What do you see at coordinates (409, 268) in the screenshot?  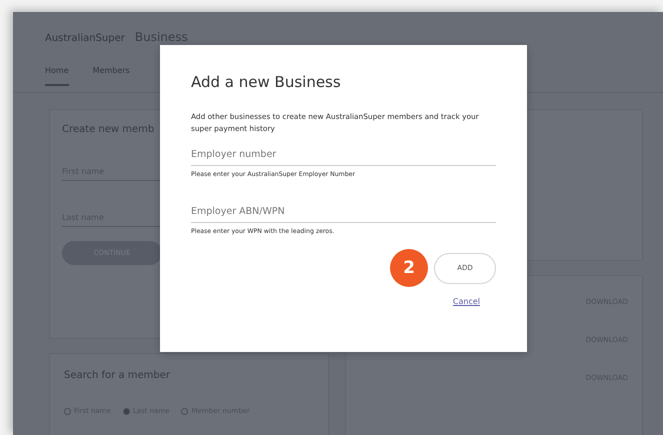 I see `step-badge: 2` at bounding box center [409, 268].